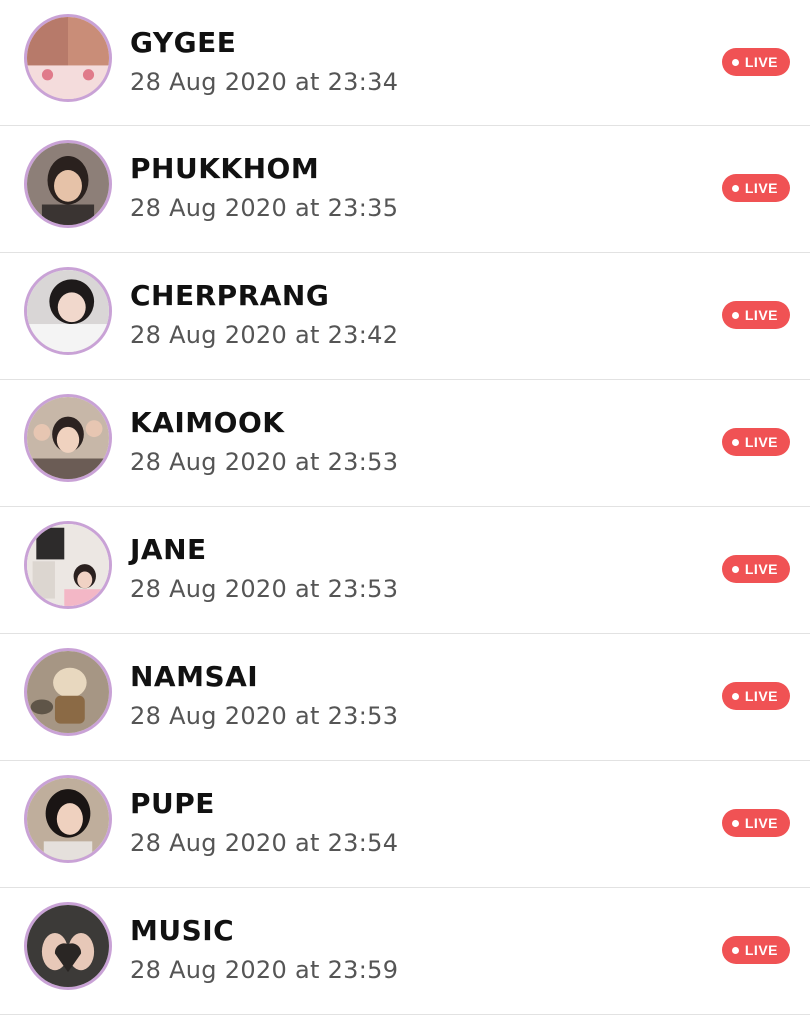  Describe the element at coordinates (182, 930) in the screenshot. I see `member-name: MUSIC` at that location.